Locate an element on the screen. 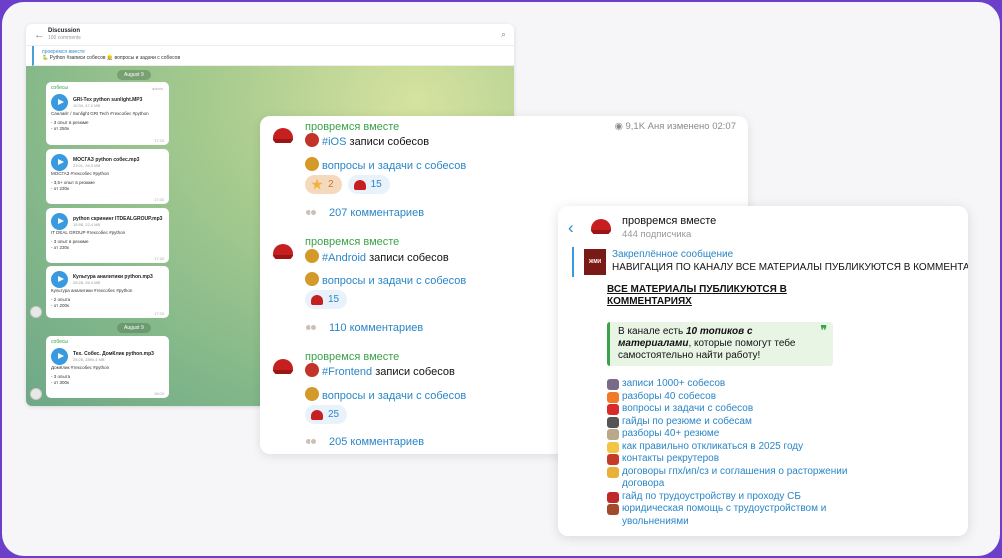  hammer-icon is located at coordinates (613, 509).